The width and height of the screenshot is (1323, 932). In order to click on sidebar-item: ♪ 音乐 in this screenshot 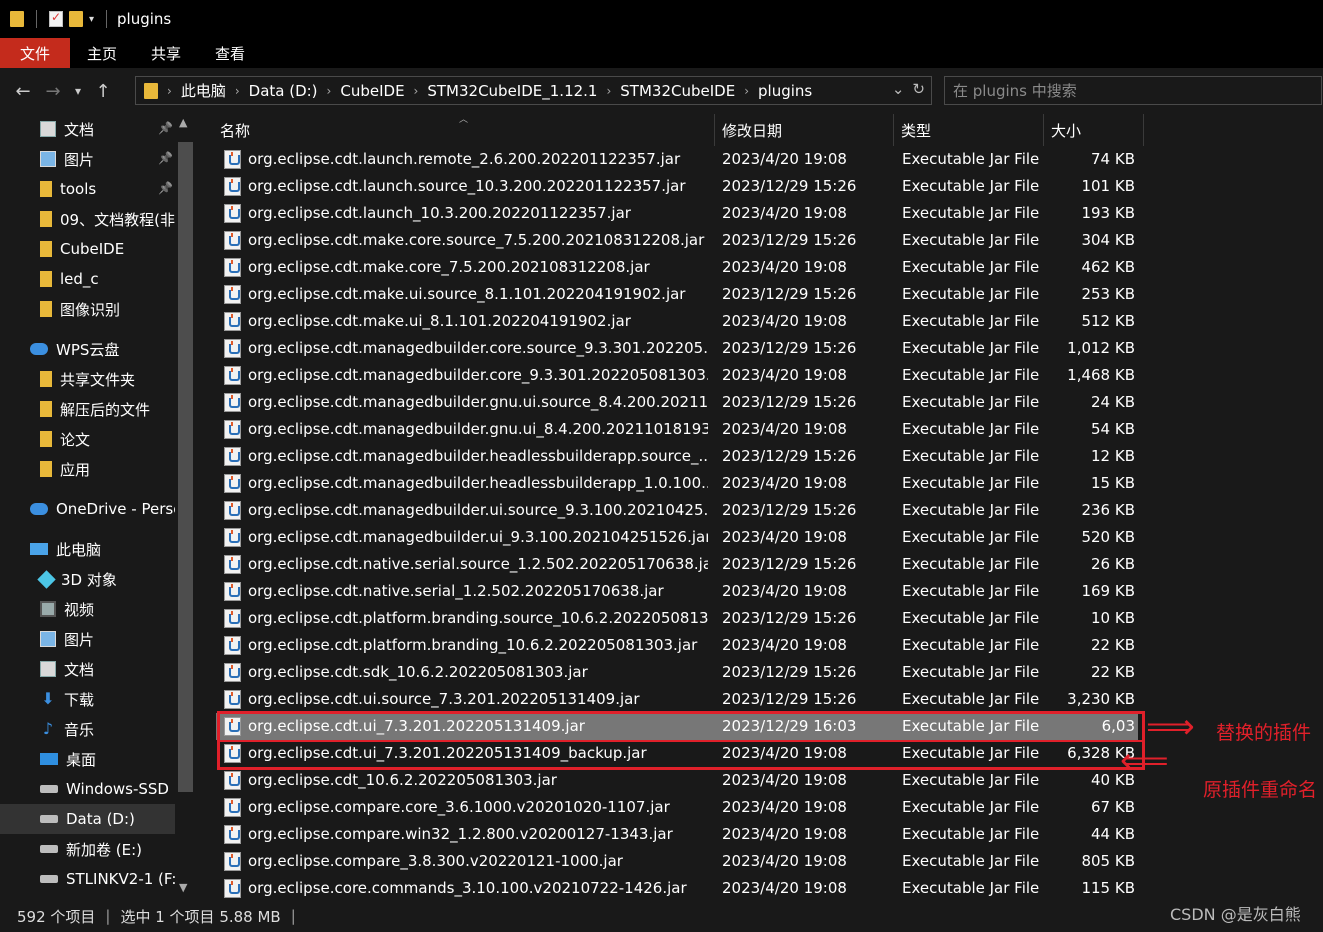, I will do `click(87, 729)`.